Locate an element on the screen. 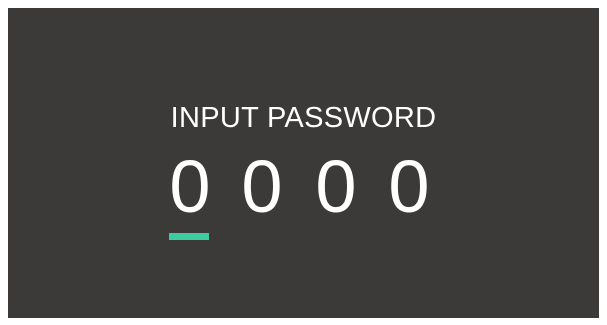  password-digit-2: 0 is located at coordinates (262, 187).